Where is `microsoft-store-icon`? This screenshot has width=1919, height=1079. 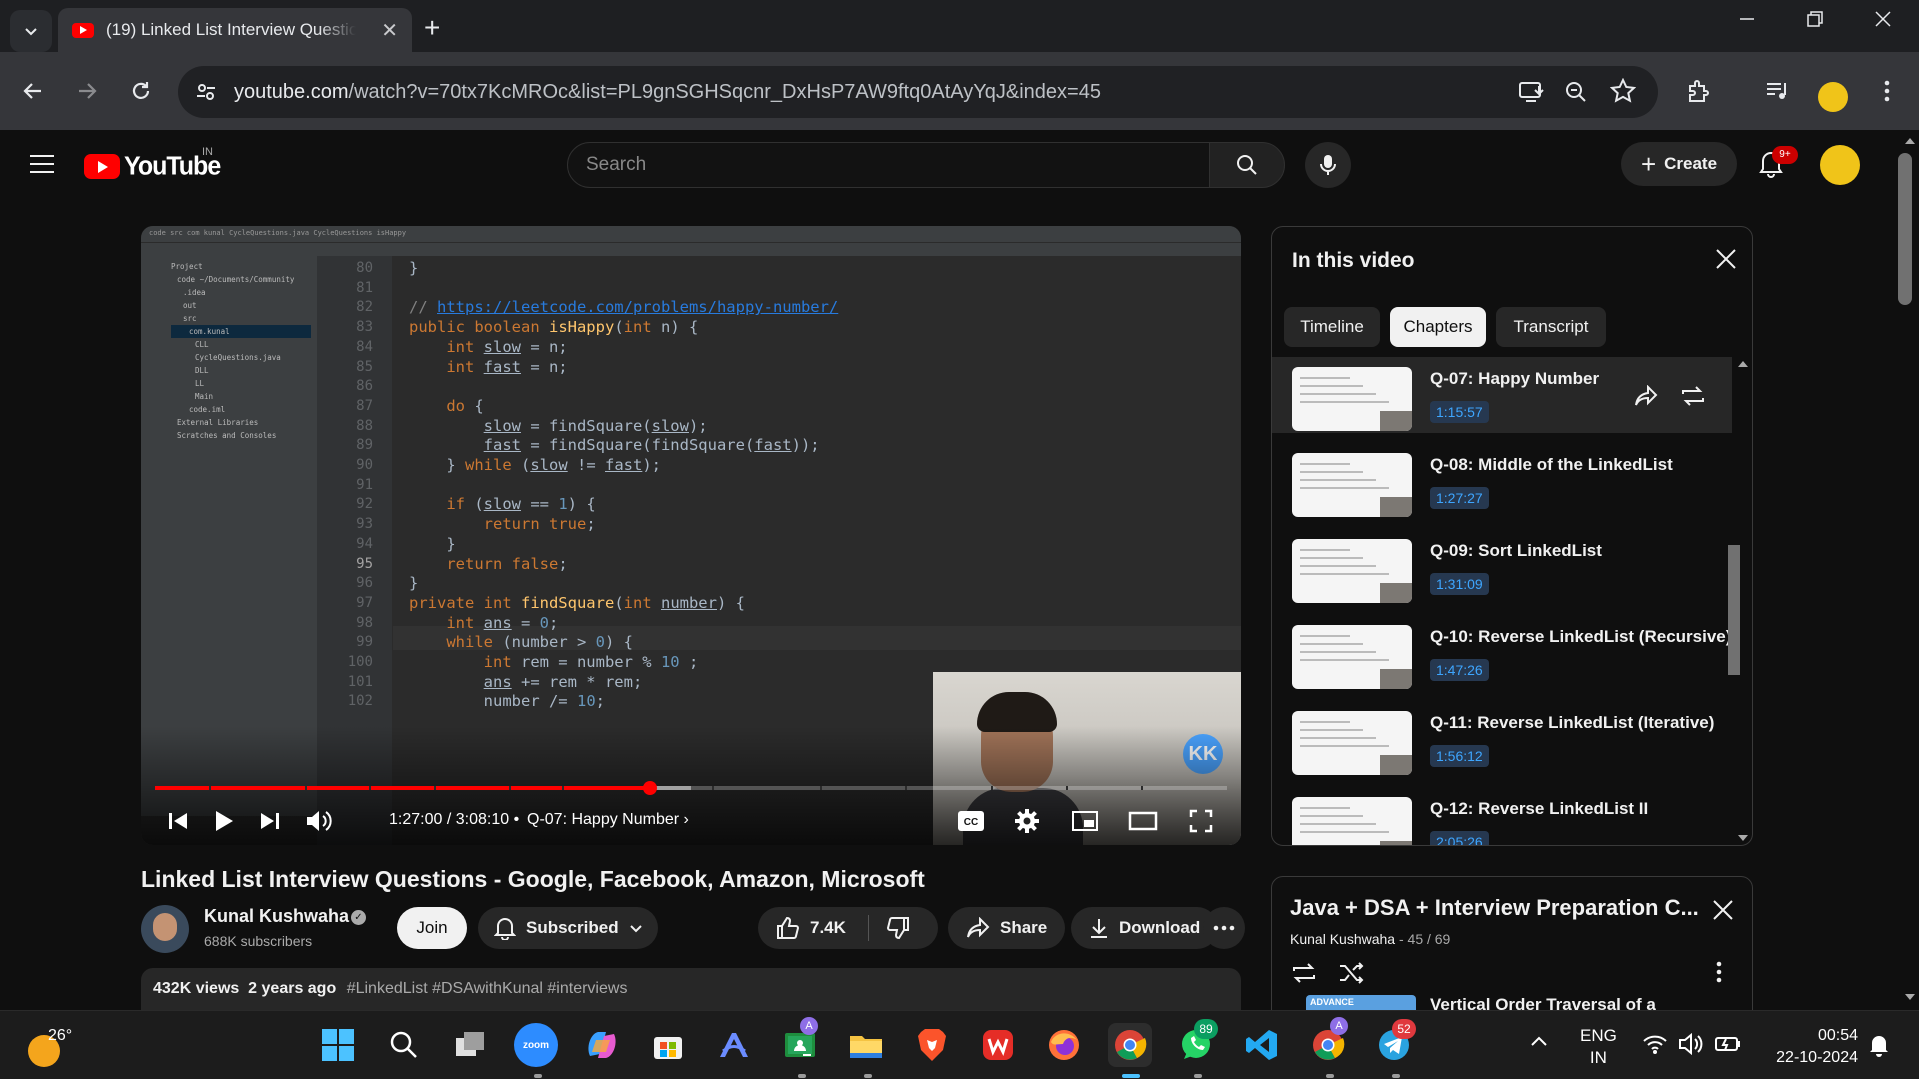
microsoft-store-icon is located at coordinates (668, 1045).